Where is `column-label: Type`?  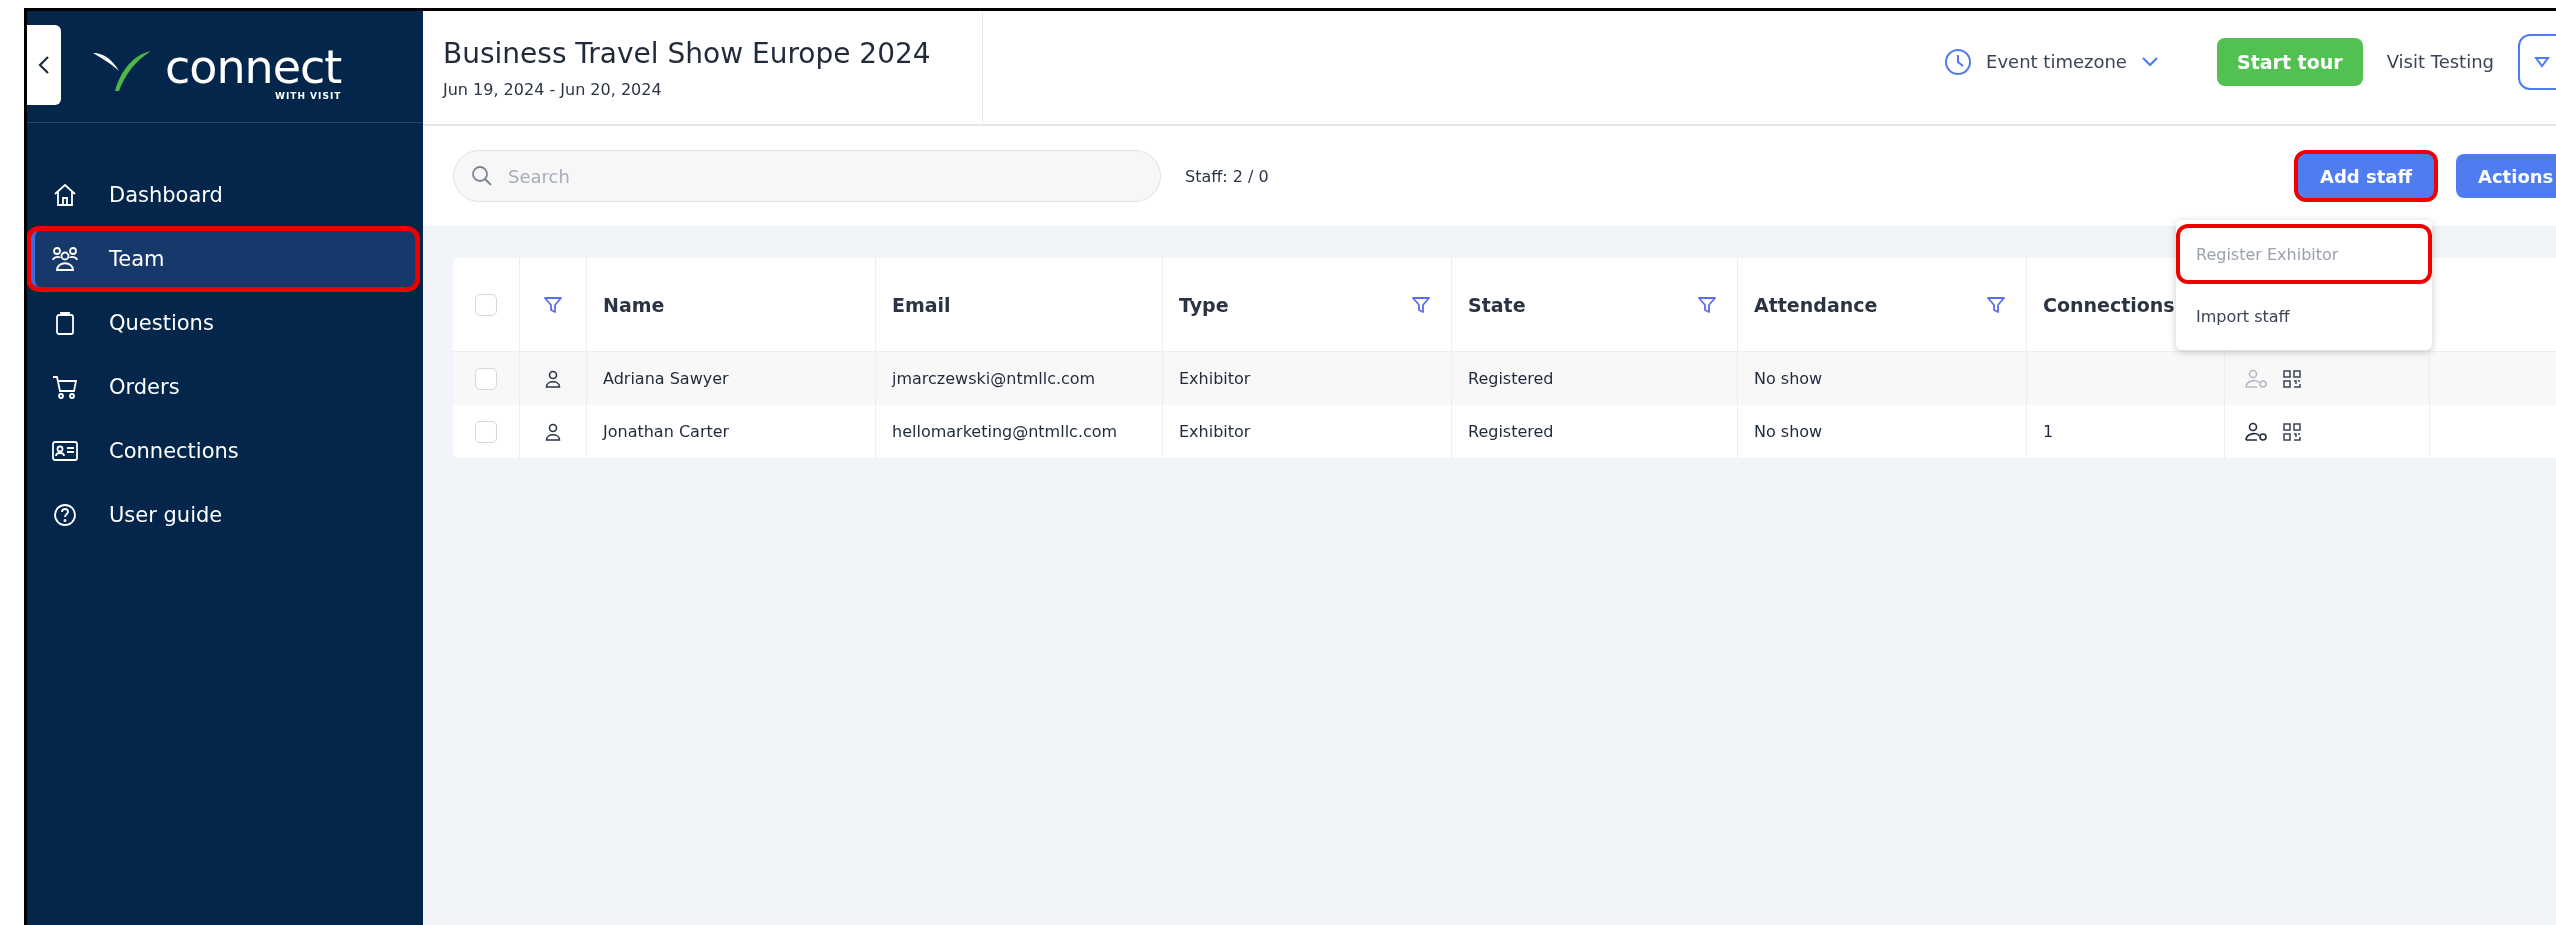 column-label: Type is located at coordinates (1204, 304).